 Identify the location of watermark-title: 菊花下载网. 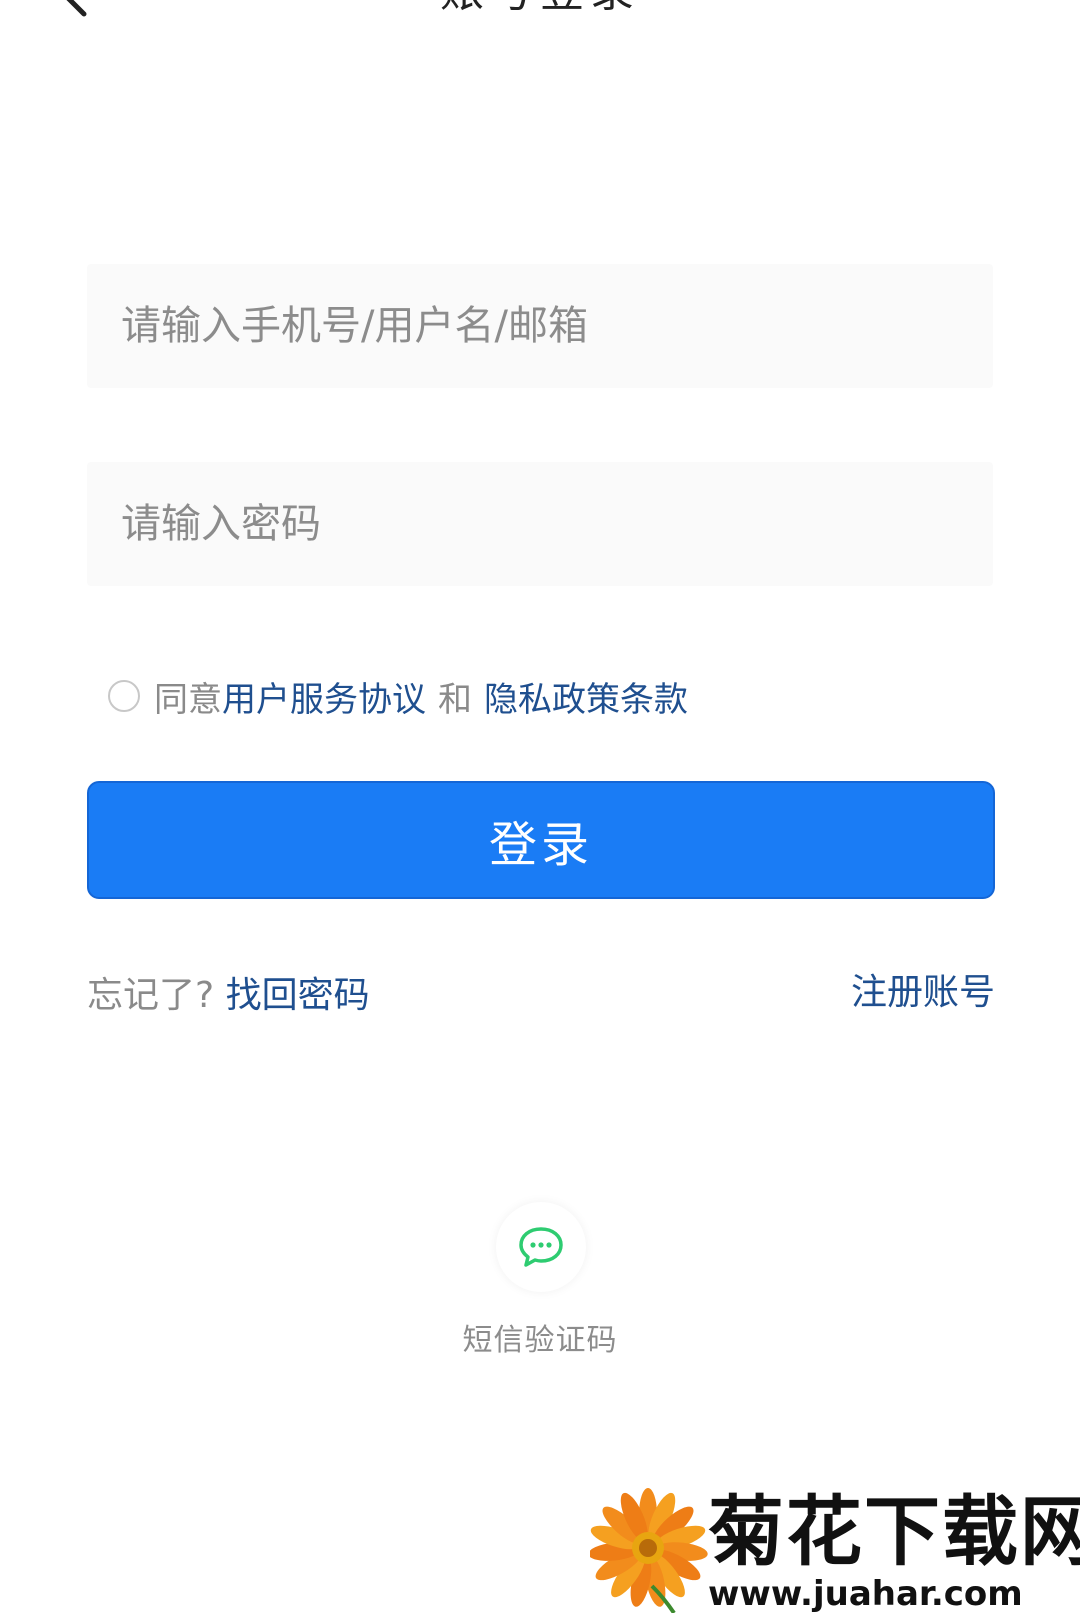
(894, 1531).